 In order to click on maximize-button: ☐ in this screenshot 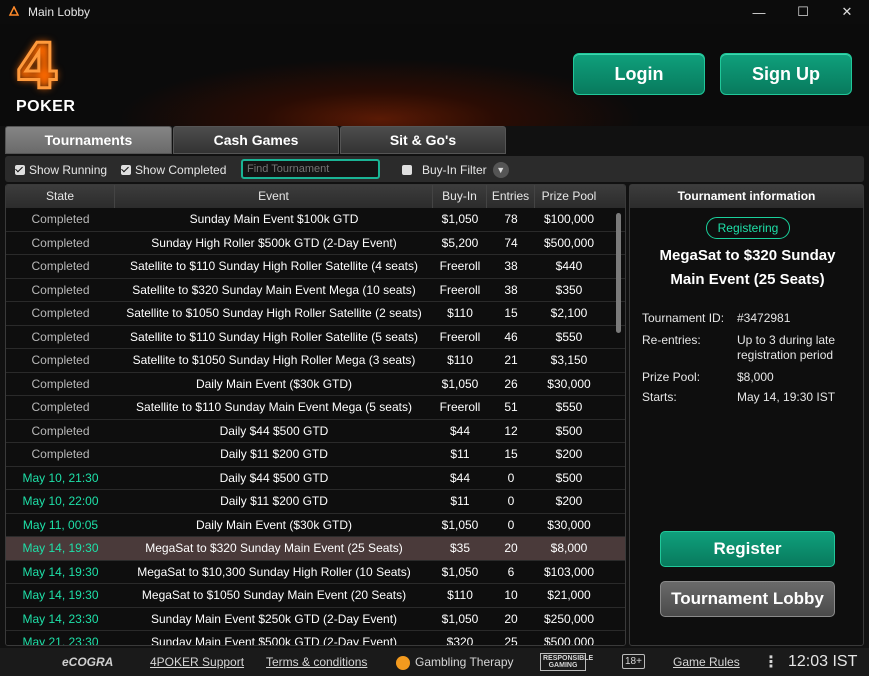, I will do `click(803, 12)`.